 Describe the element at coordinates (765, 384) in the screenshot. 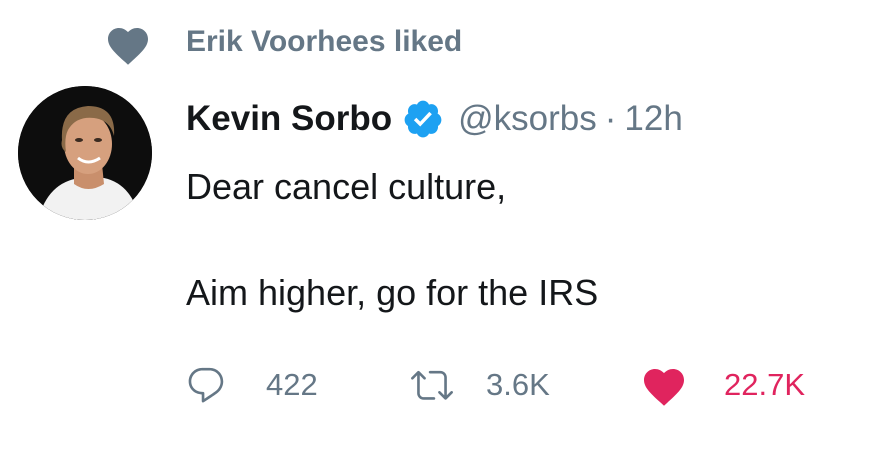

I see `like-count: 22.7K` at that location.